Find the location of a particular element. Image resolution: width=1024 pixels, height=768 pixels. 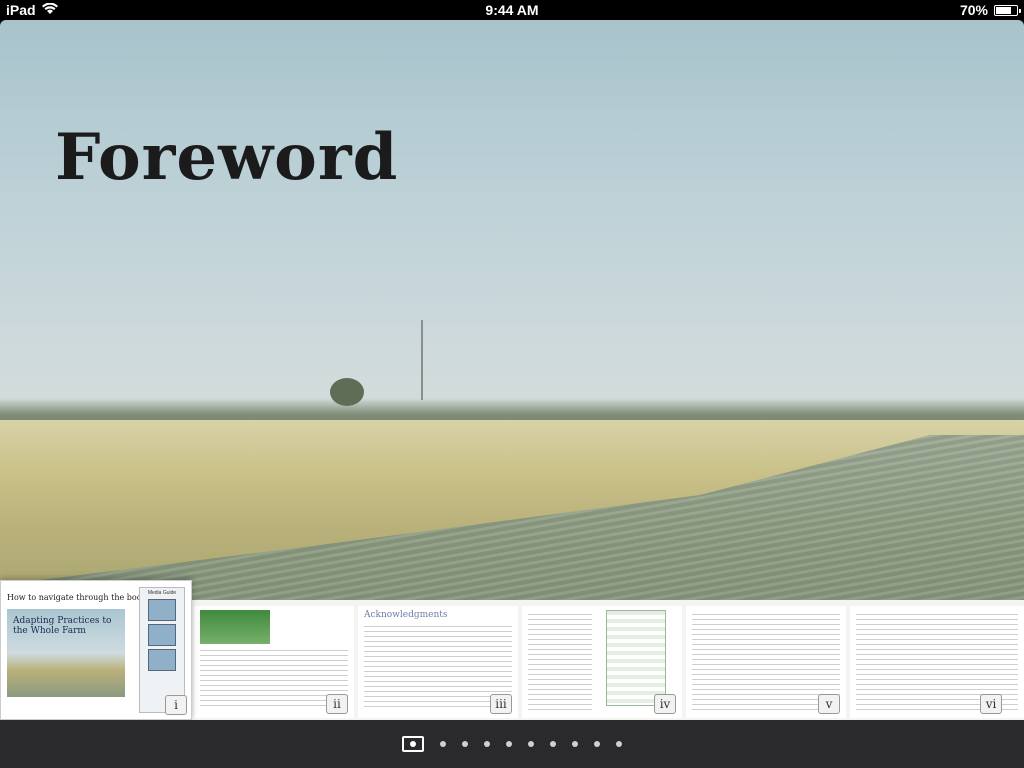

page-label-v: v is located at coordinates (829, 704).